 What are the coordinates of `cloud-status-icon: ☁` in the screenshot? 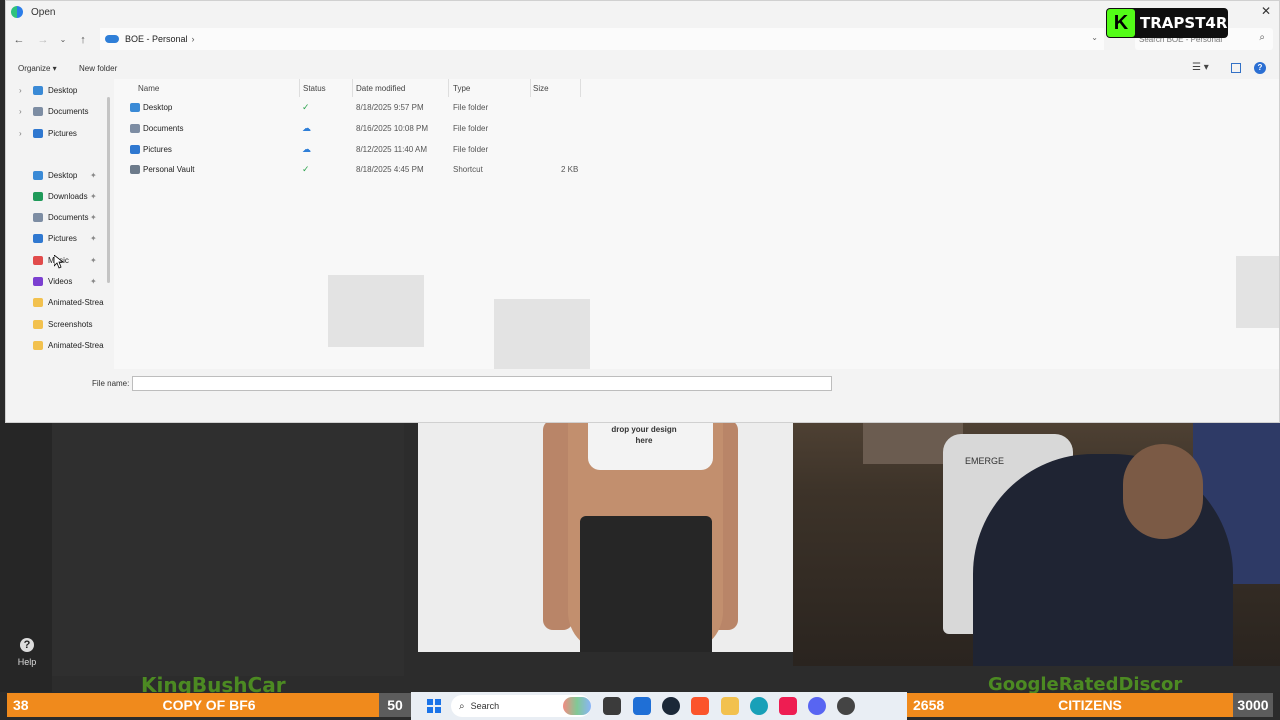 It's located at (306, 149).